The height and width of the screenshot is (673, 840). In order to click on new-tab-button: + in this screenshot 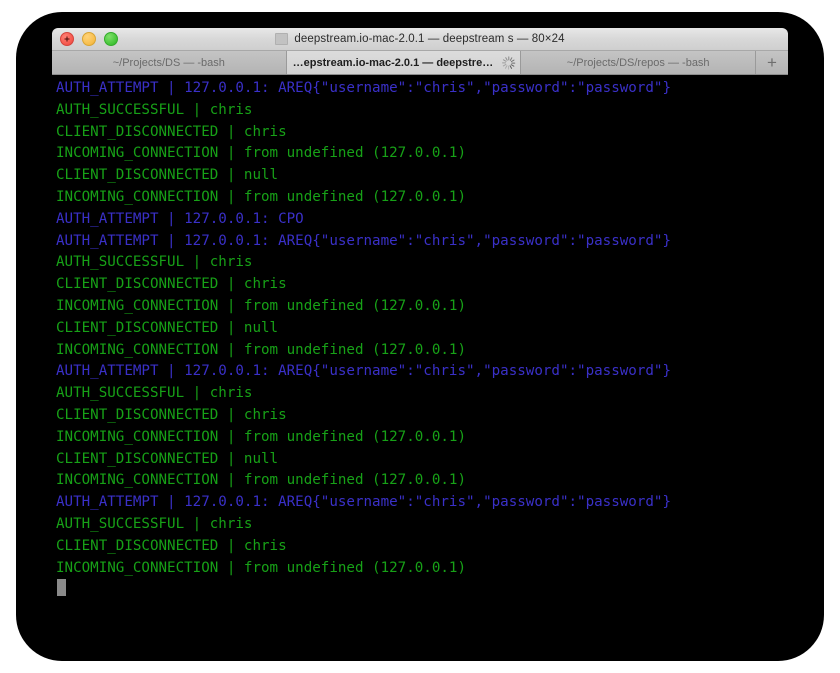, I will do `click(772, 62)`.